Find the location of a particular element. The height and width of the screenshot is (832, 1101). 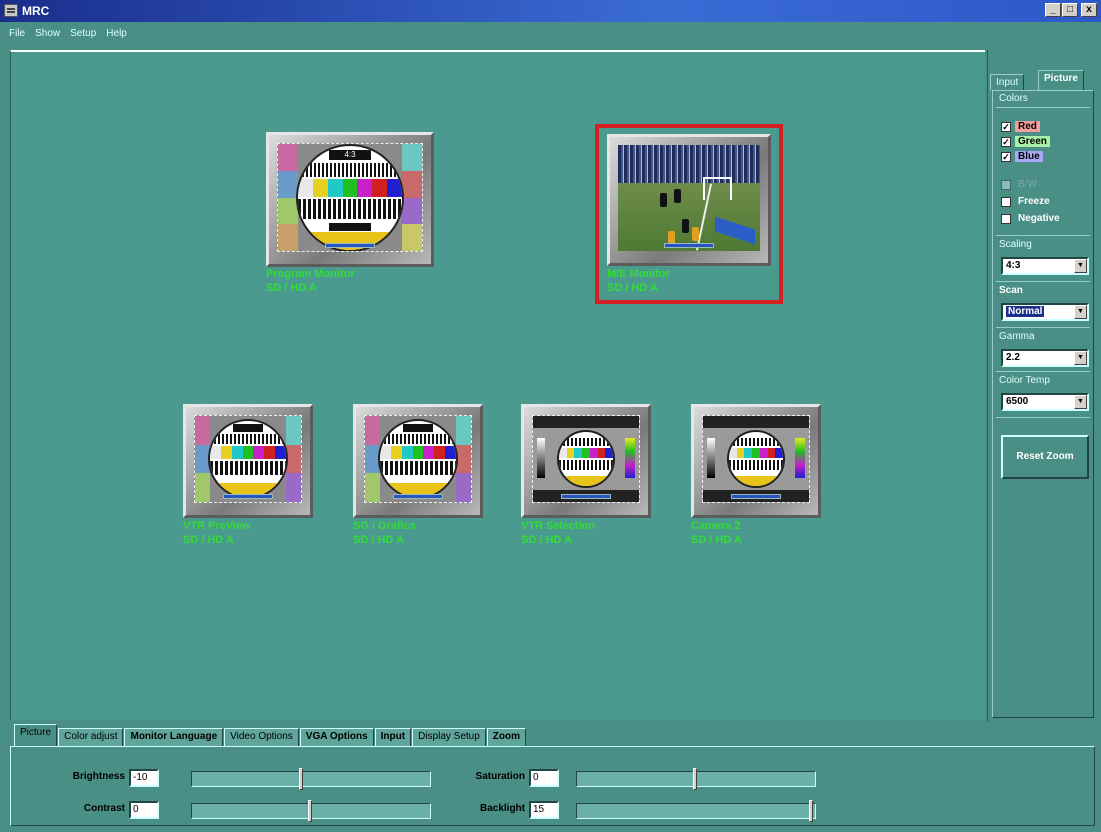

tab-picture-bottom: Picture is located at coordinates (36, 735).